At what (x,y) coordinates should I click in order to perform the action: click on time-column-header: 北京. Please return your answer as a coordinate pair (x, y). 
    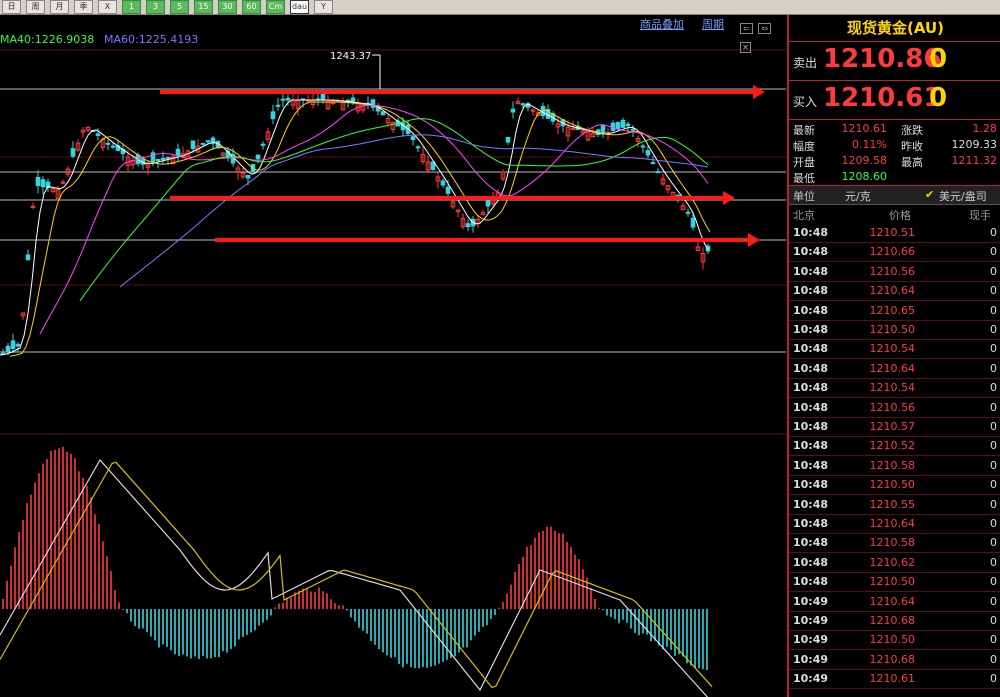
    Looking at the image, I should click on (804, 215).